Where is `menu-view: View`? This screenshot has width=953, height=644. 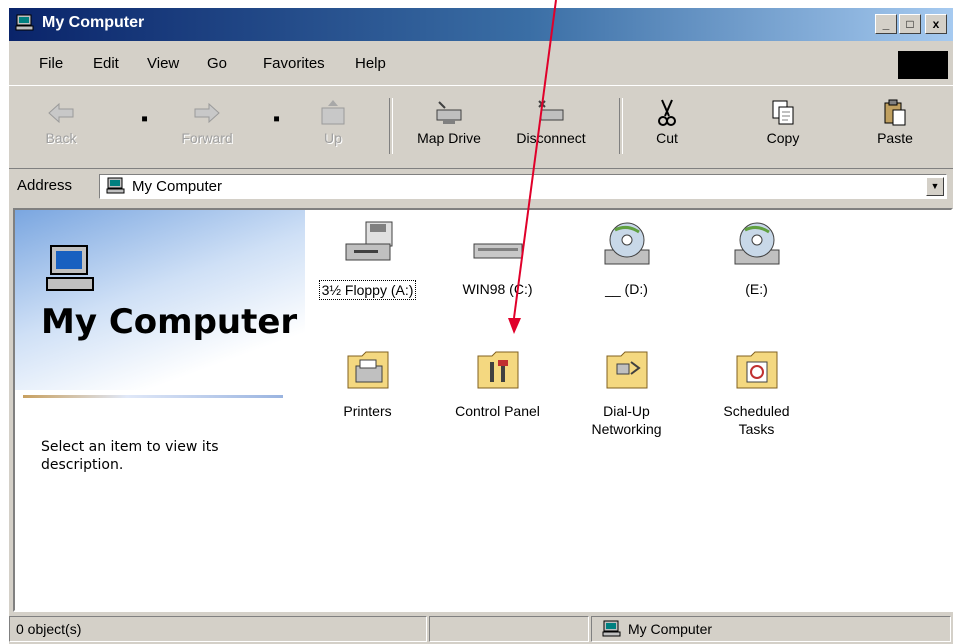 menu-view: View is located at coordinates (163, 63).